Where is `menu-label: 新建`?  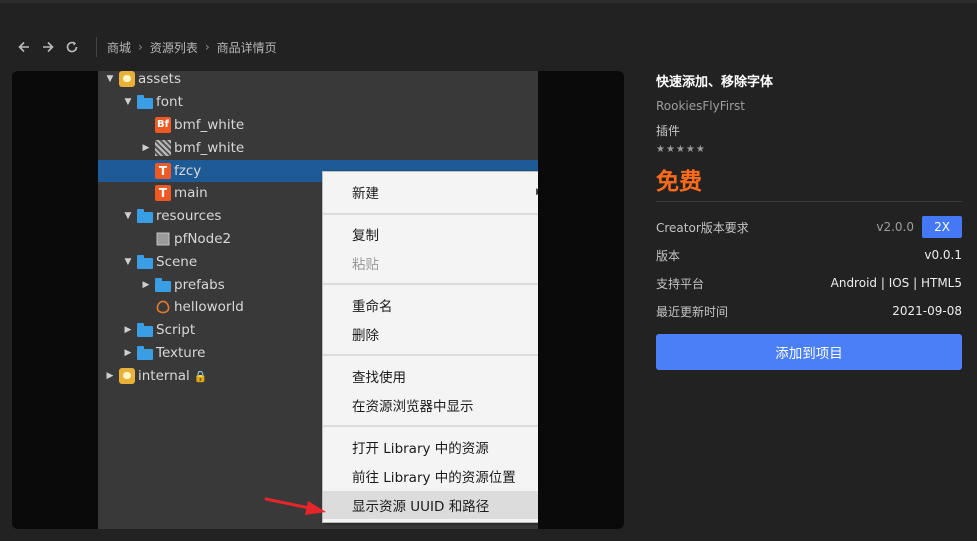
menu-label: 新建 is located at coordinates (365, 194).